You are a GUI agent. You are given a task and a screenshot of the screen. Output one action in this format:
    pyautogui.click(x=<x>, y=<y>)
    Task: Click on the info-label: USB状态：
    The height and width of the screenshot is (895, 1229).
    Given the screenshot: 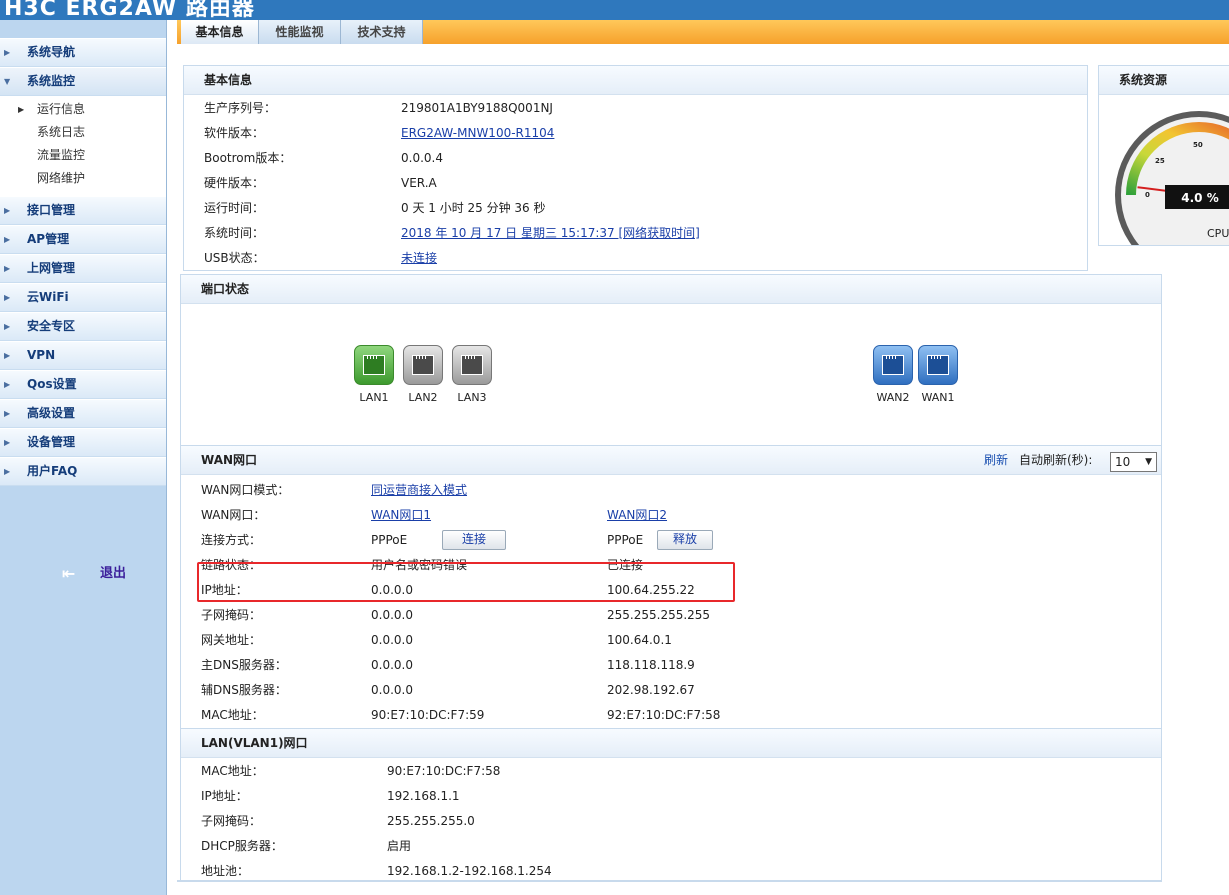 What is the action you would take?
    pyautogui.click(x=234, y=258)
    